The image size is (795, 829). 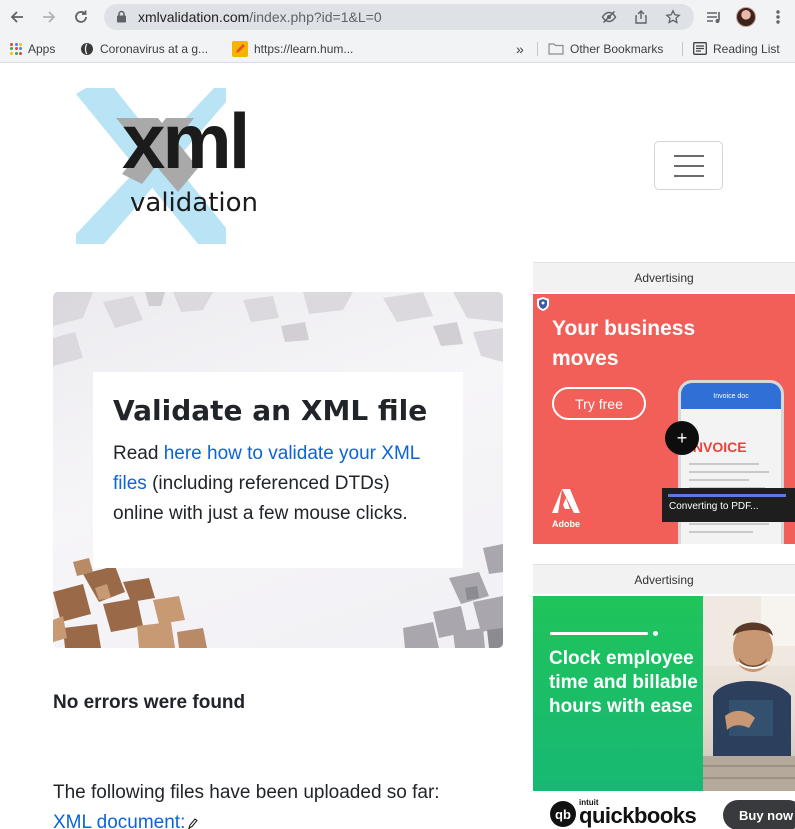 What do you see at coordinates (655, 633) in the screenshot?
I see `decorative-dot` at bounding box center [655, 633].